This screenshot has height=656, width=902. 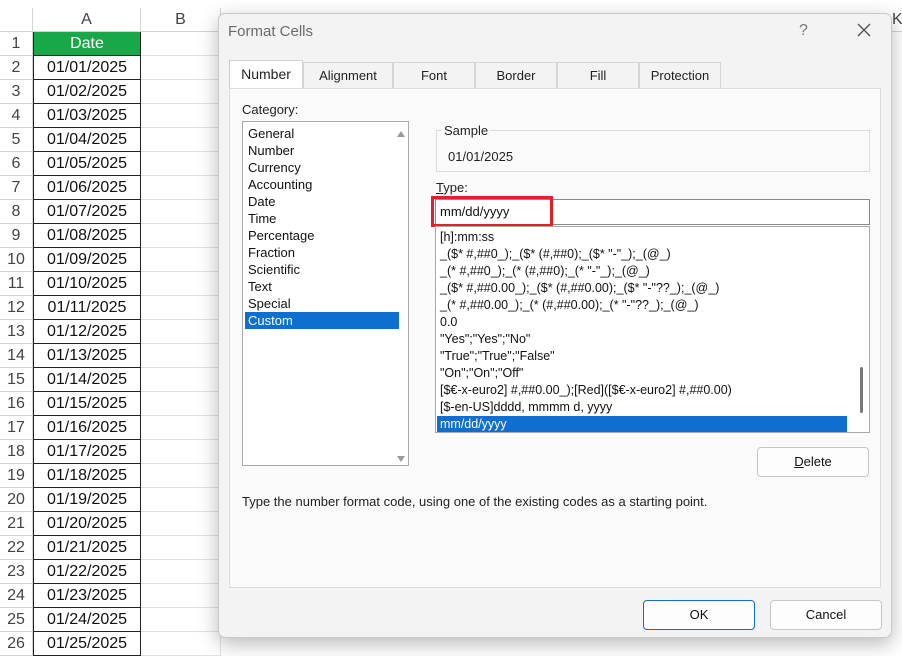 I want to click on cancel-button: Cancel, so click(x=826, y=615).